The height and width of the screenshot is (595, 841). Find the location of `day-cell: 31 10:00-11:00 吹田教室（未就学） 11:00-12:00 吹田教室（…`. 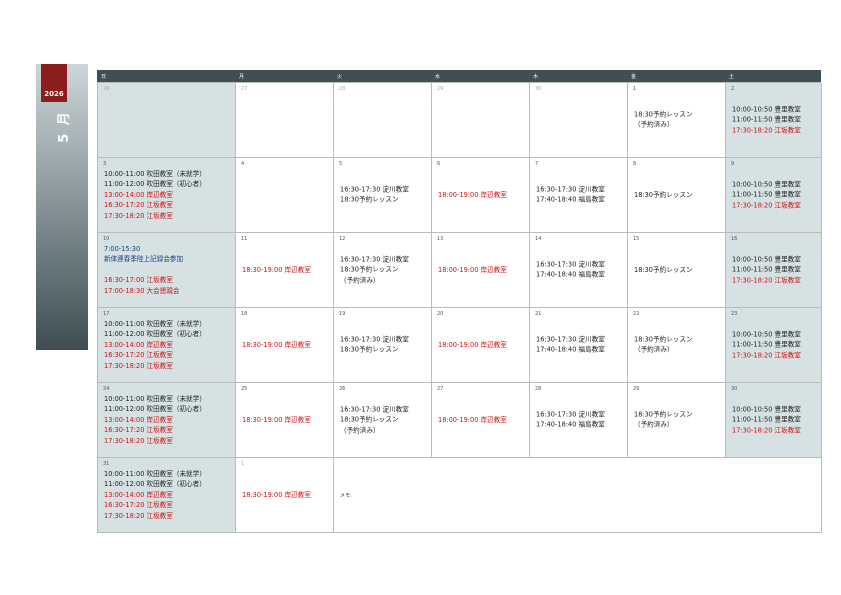

day-cell: 31 10:00-11:00 吹田教室（未就学） 11:00-12:00 吹田教室（… is located at coordinates (167, 495).